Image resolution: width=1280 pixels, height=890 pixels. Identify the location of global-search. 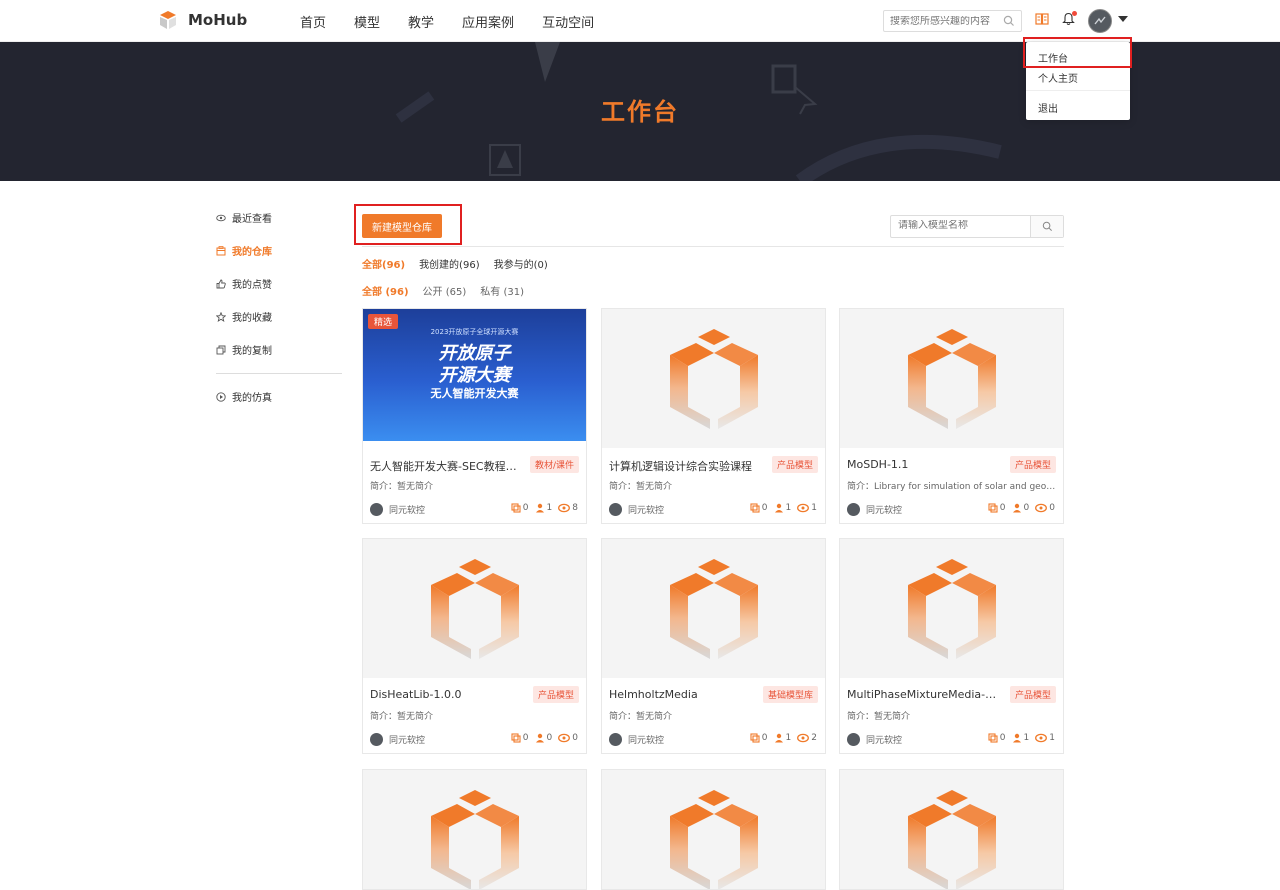
(952, 21).